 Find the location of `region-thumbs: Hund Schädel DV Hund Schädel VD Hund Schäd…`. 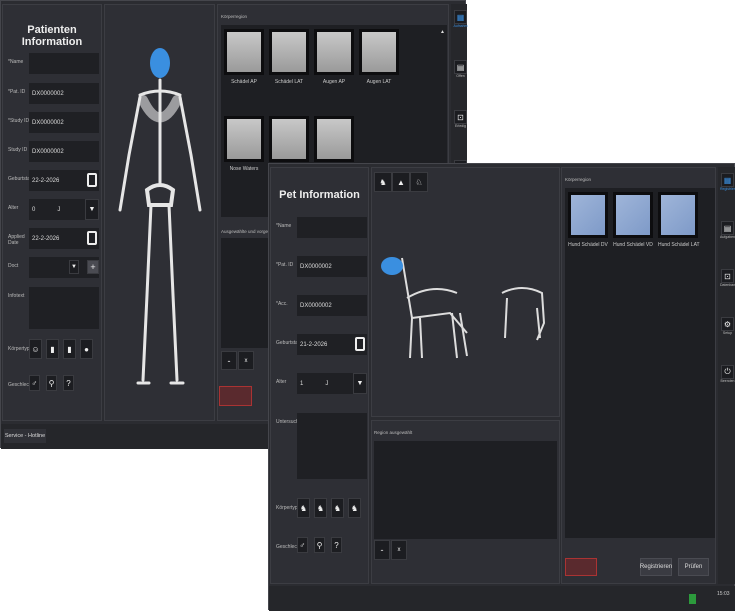

region-thumbs: Hund Schädel DV Hund Schädel VD Hund Schäd… is located at coordinates (640, 363).